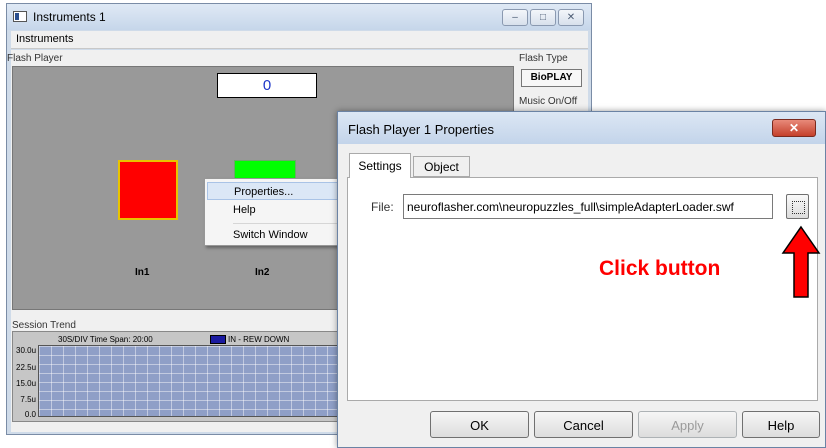  What do you see at coordinates (548, 101) in the screenshot?
I see `music-toggle-label: Music On/Off` at bounding box center [548, 101].